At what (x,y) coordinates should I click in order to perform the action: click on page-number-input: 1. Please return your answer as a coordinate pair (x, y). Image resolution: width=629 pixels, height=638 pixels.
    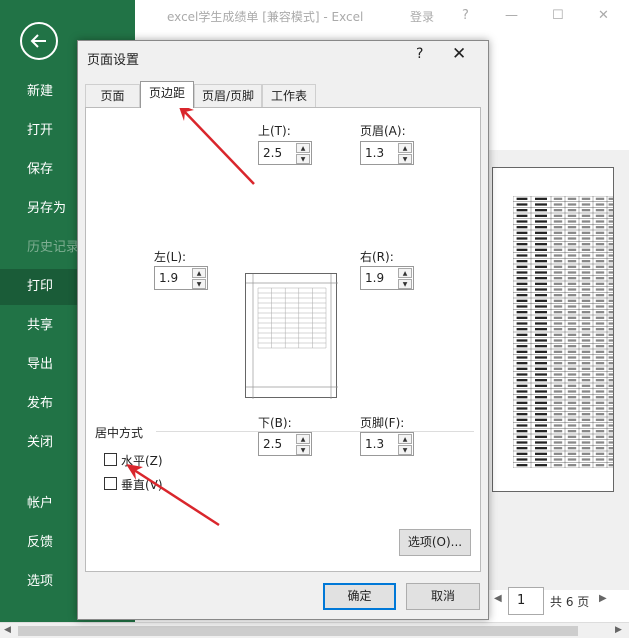
    Looking at the image, I should click on (526, 601).